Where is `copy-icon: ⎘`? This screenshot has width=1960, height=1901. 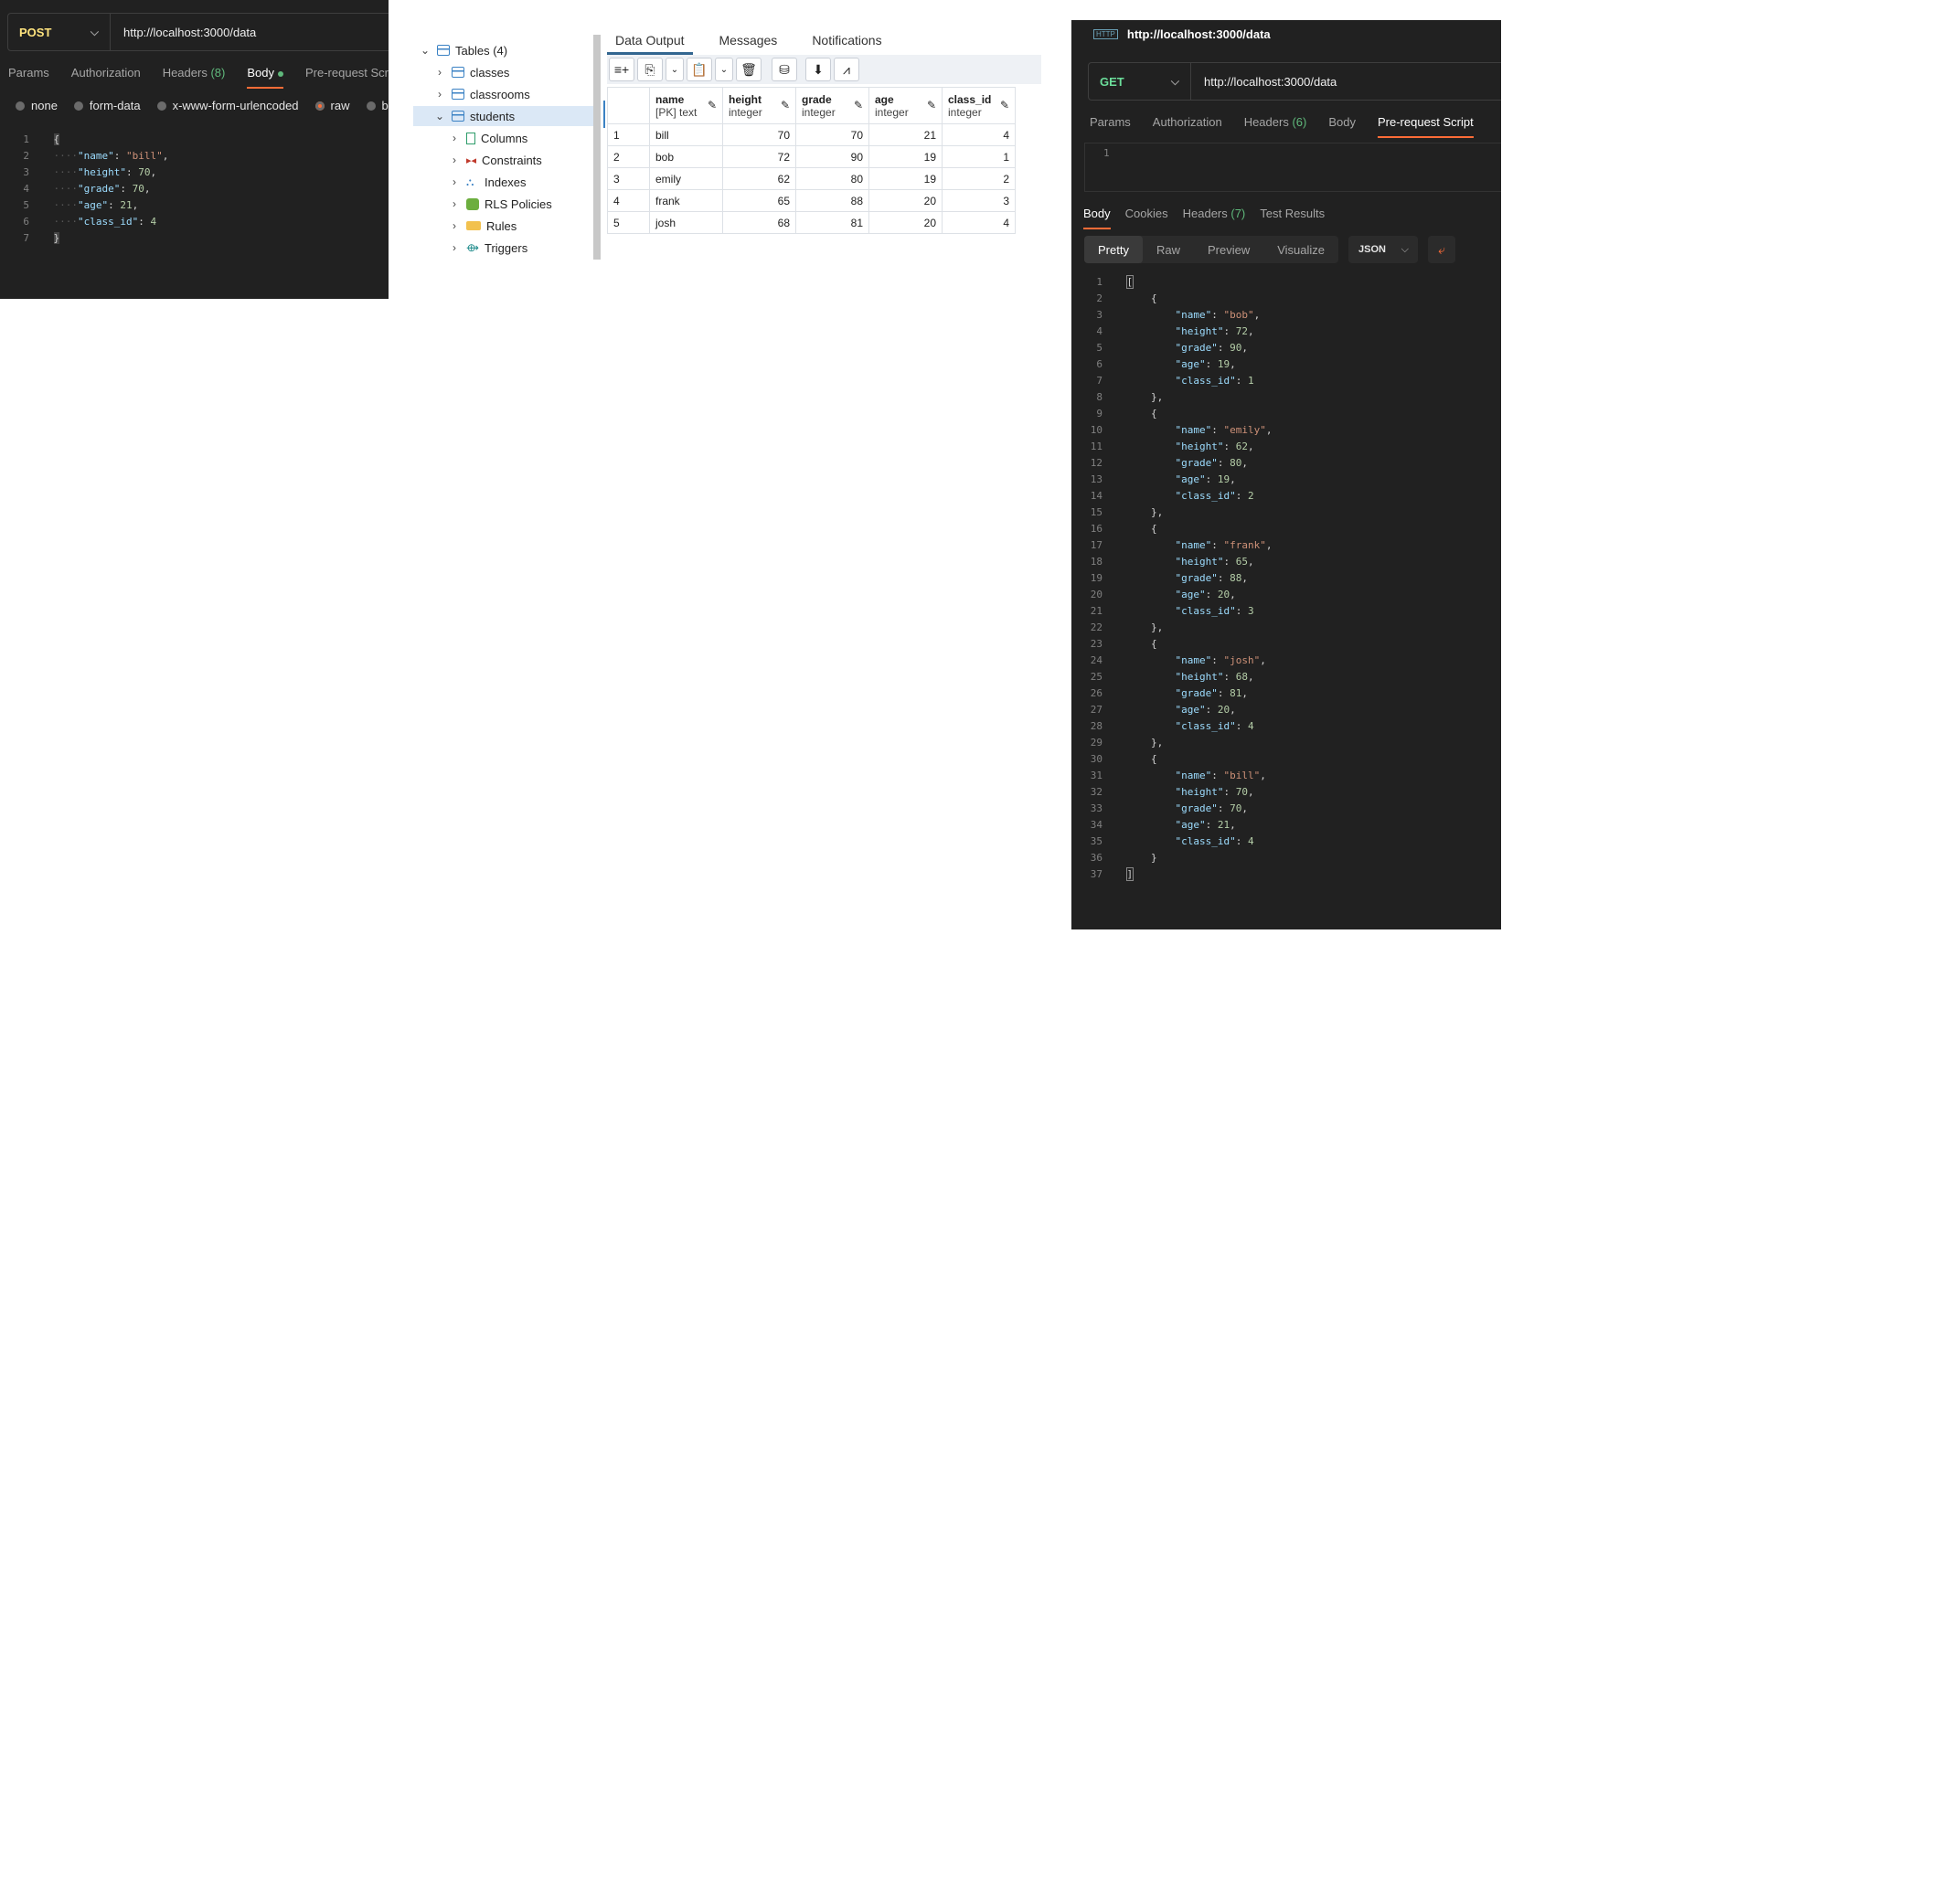 copy-icon: ⎘ is located at coordinates (650, 69).